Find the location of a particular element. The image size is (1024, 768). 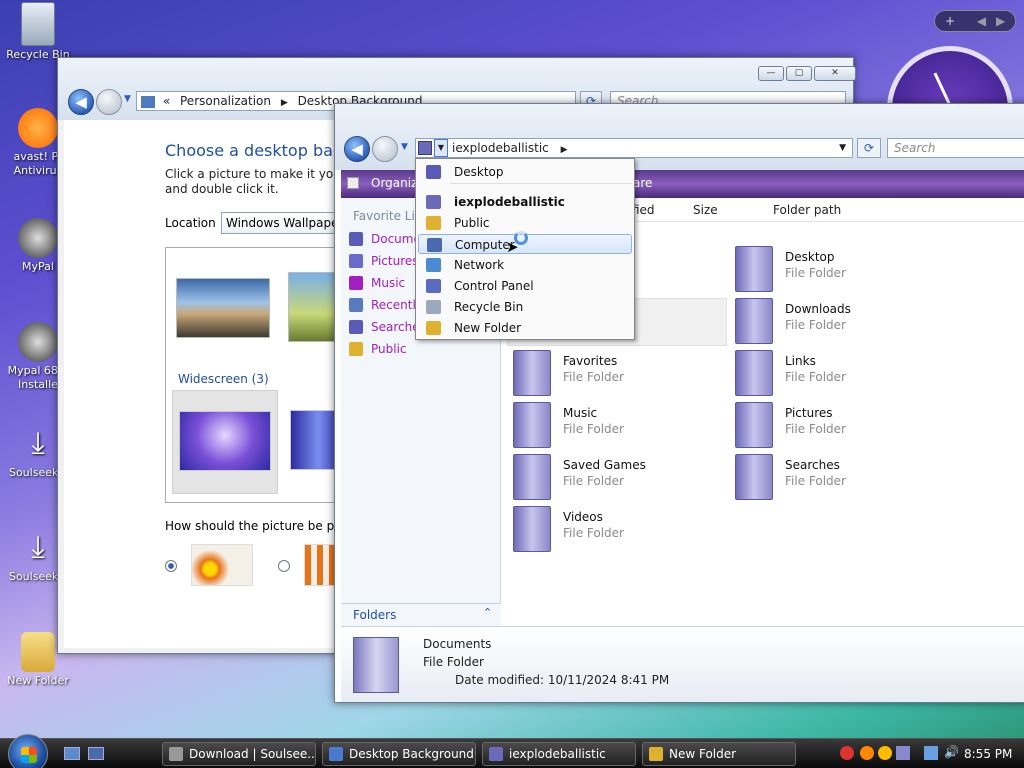

folder-item: Desktop File Folder is located at coordinates (845, 269).